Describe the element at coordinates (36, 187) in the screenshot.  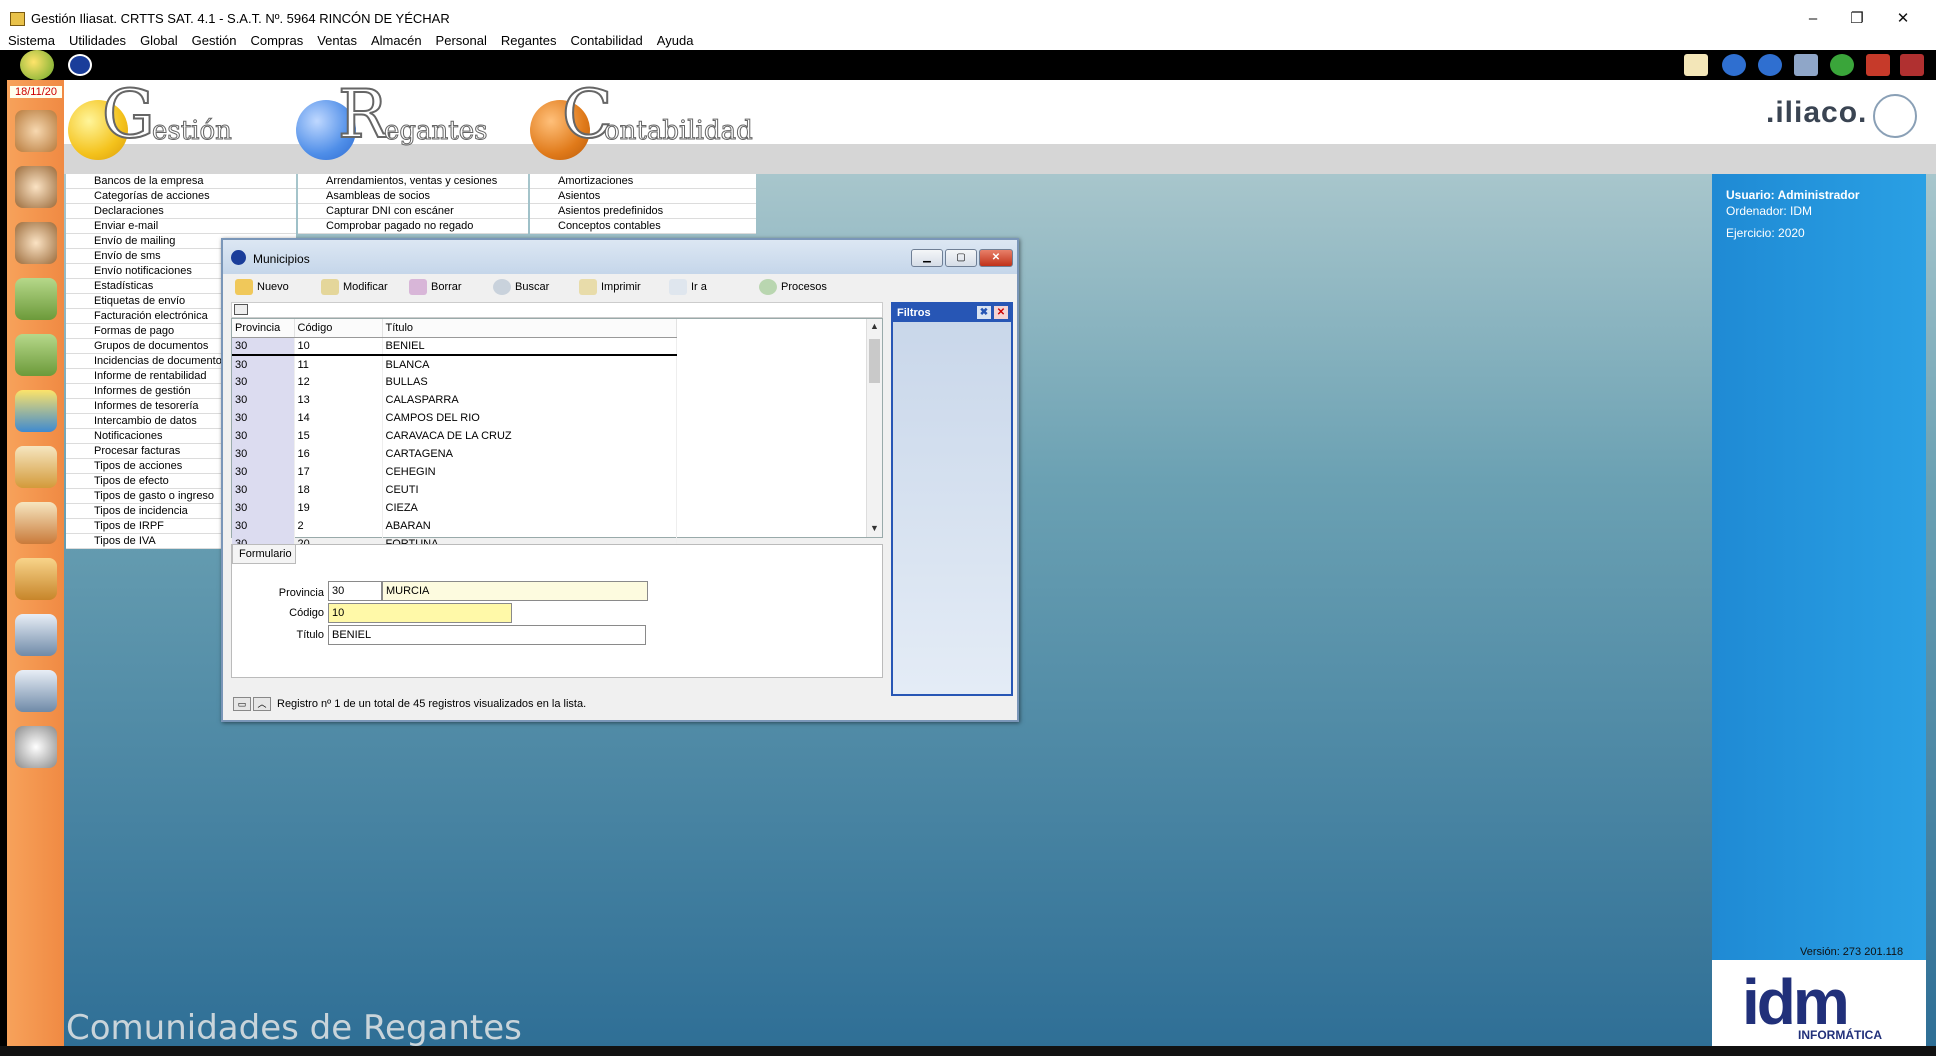
I see `user-icon` at that location.